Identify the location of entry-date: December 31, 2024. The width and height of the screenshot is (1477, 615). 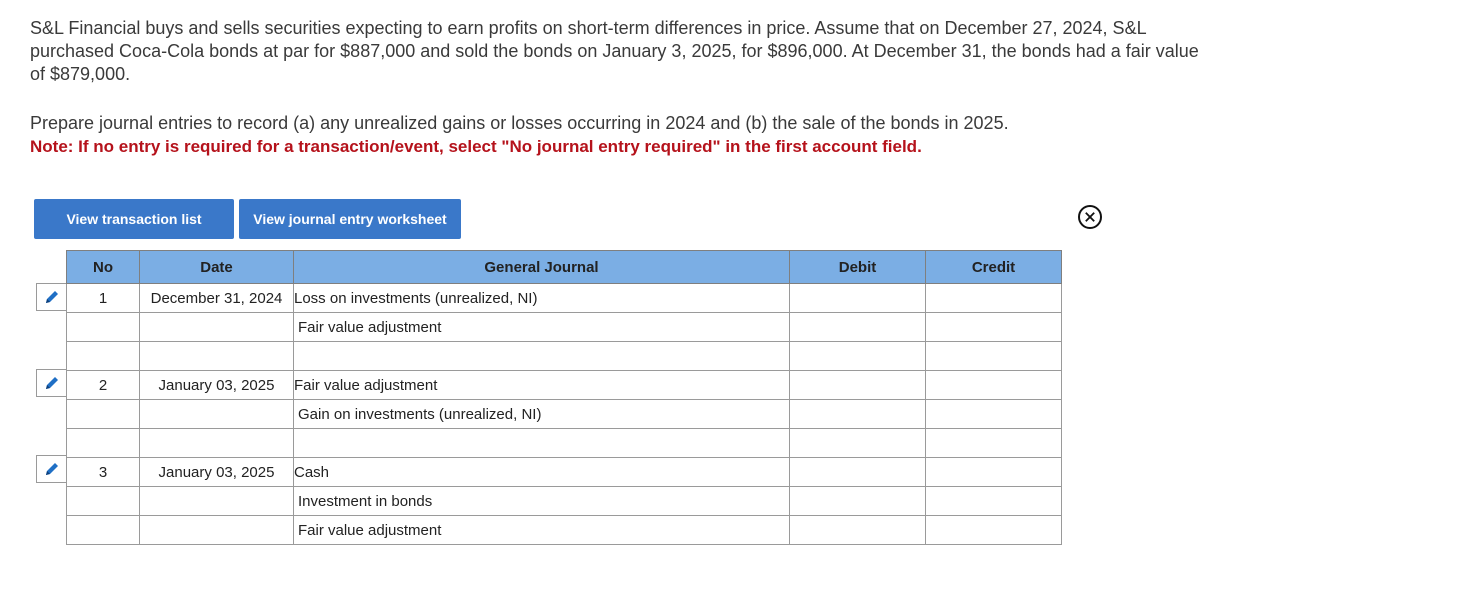
(216, 298).